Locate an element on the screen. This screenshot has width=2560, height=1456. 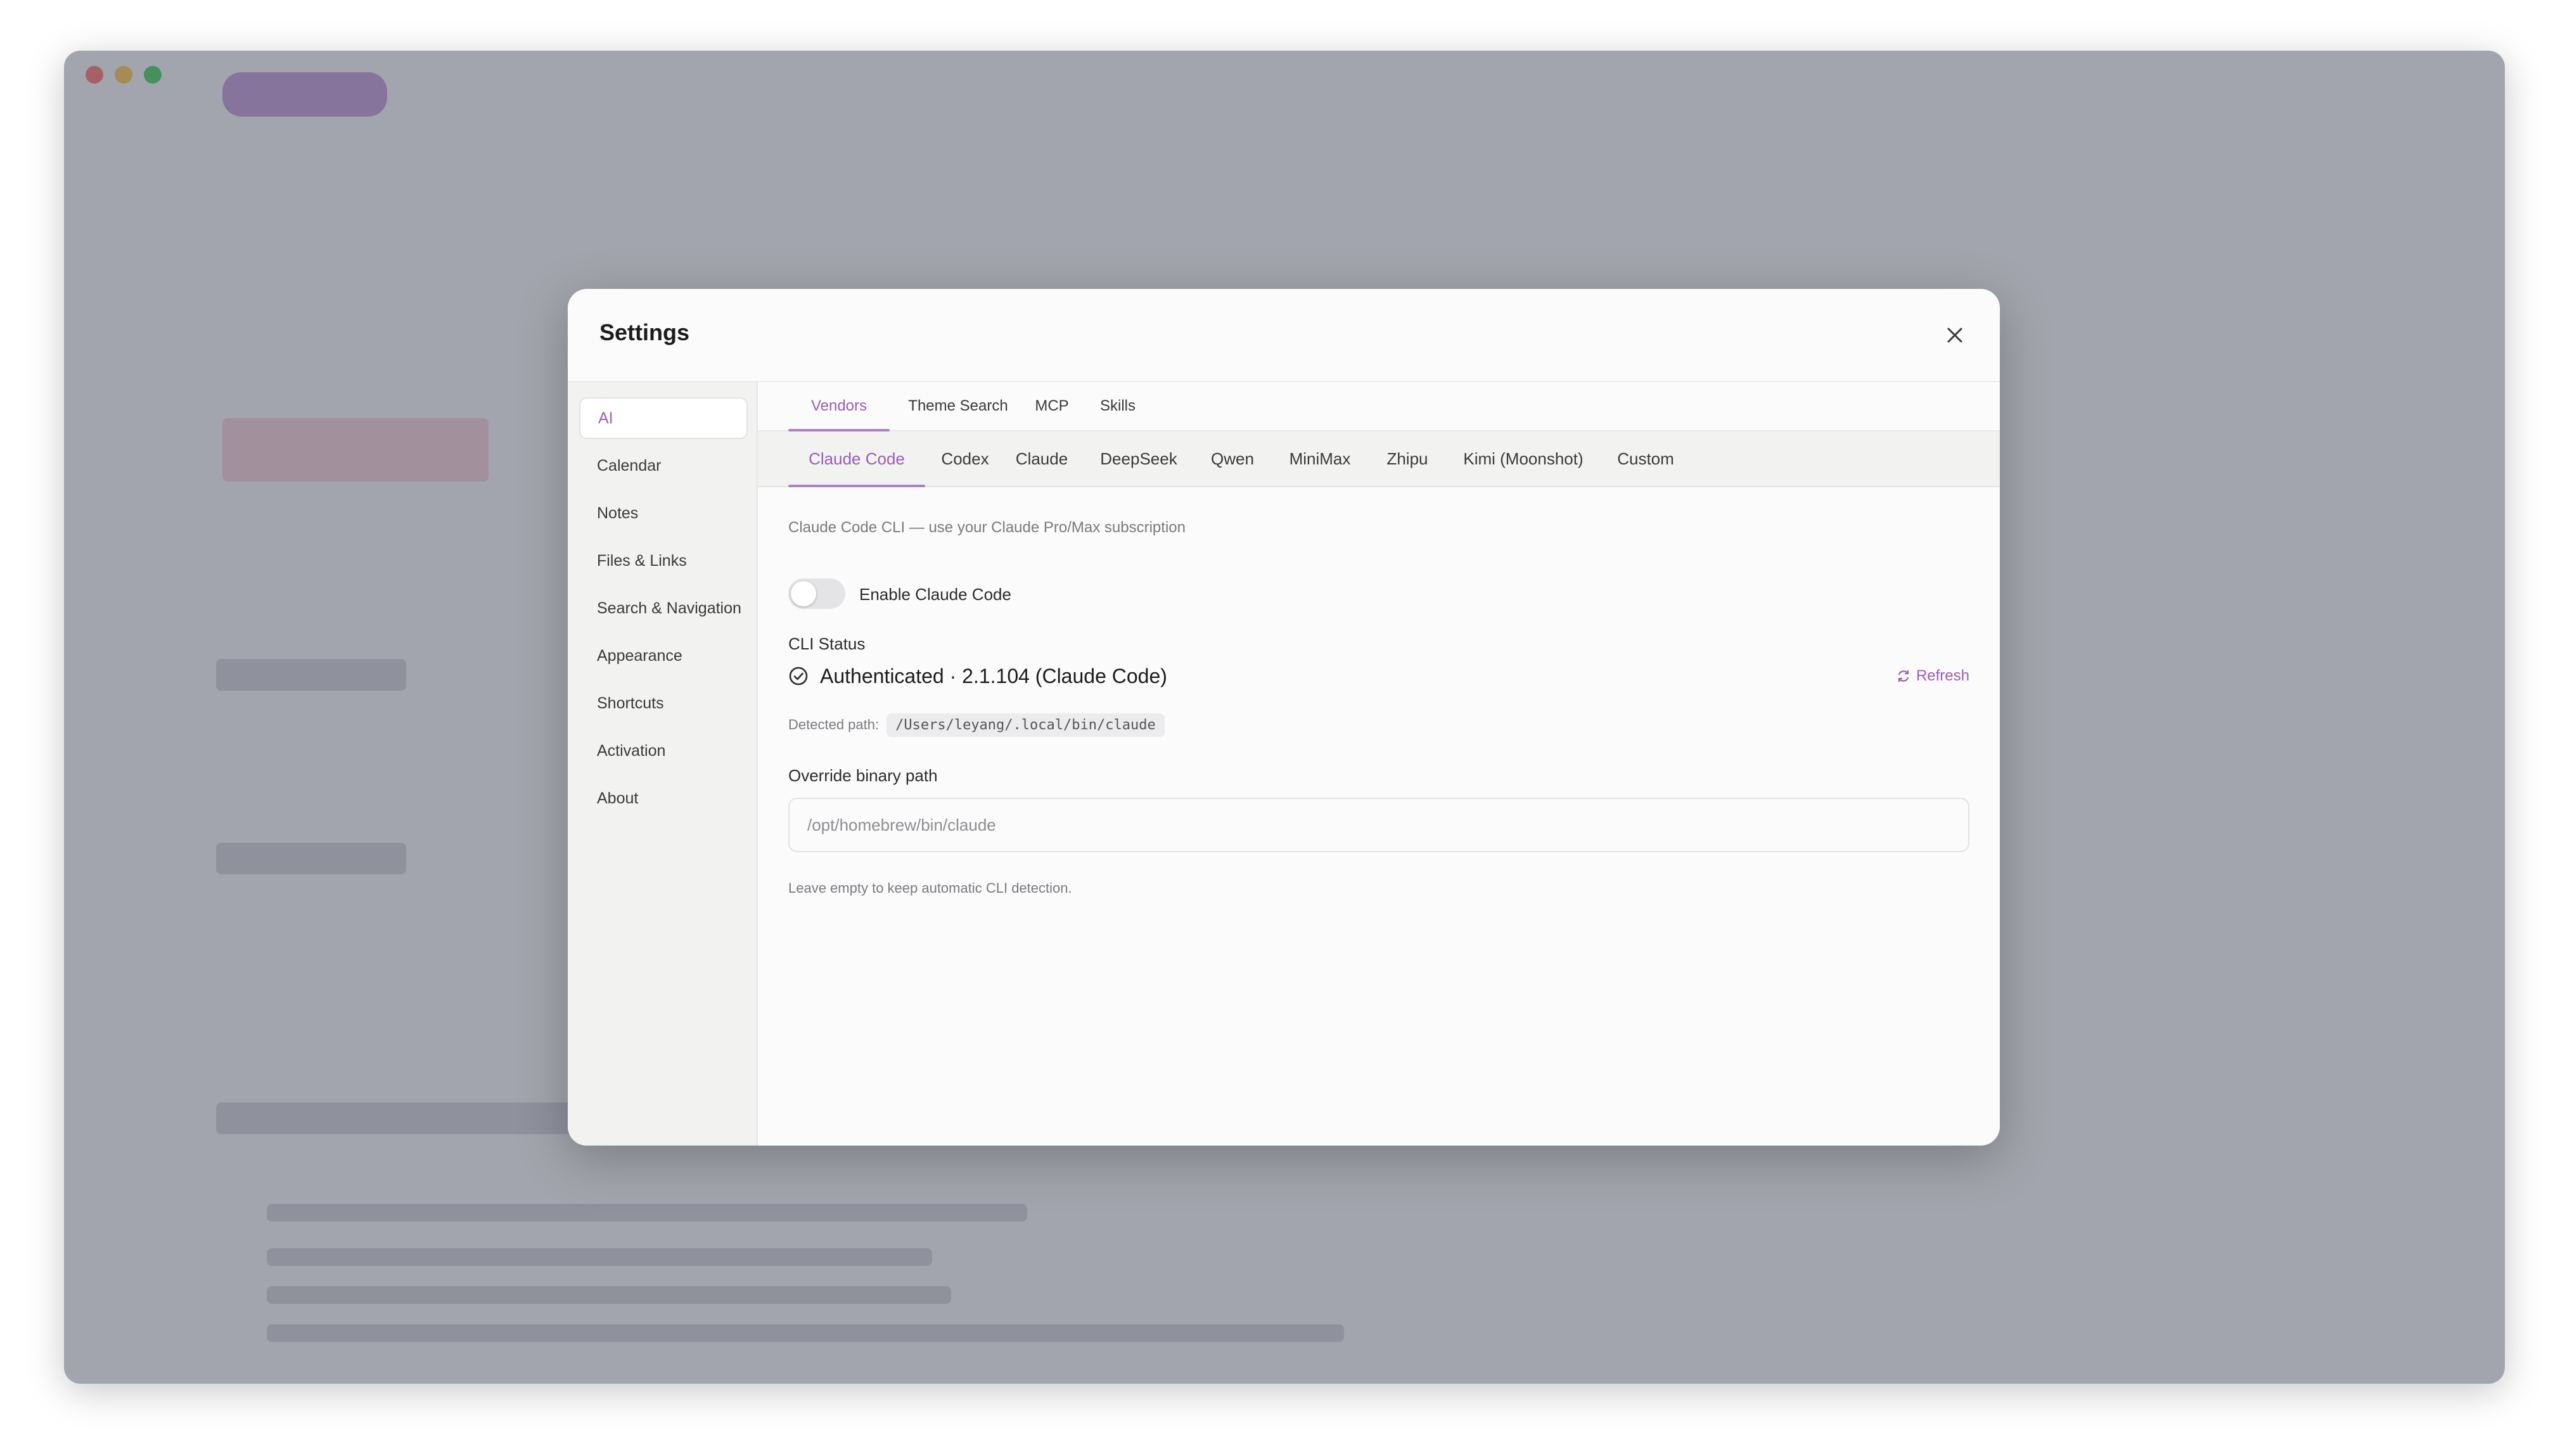
sidebar-item-about: About is located at coordinates (663, 798).